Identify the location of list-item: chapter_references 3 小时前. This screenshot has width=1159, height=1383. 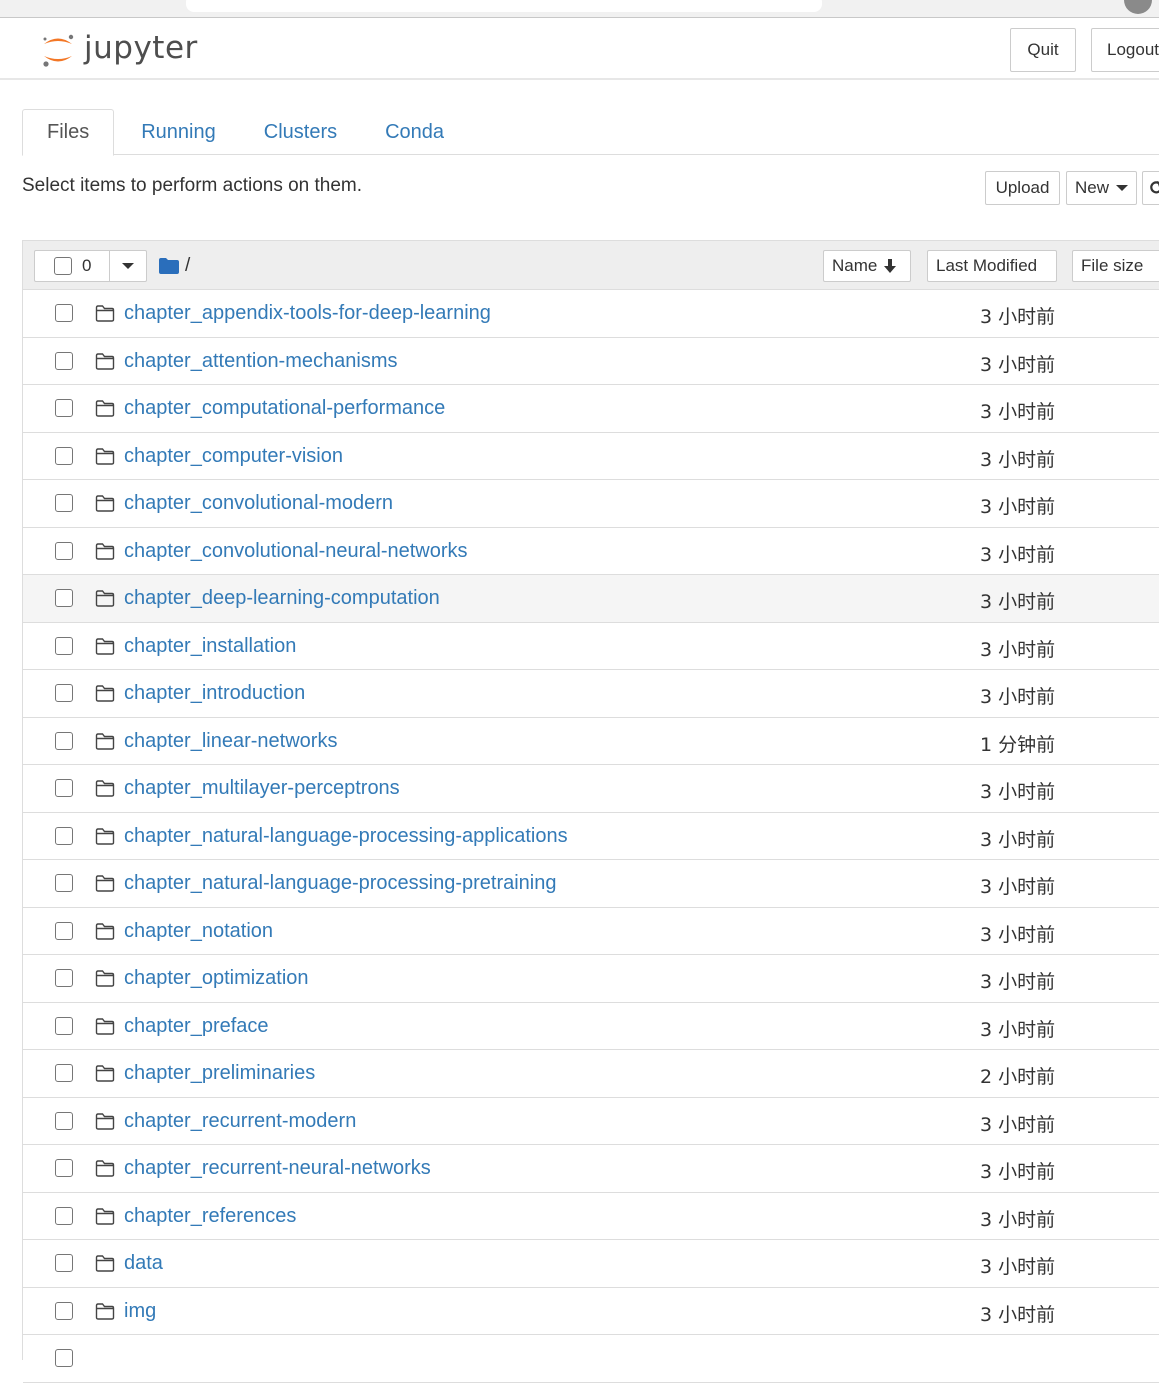
(591, 1216).